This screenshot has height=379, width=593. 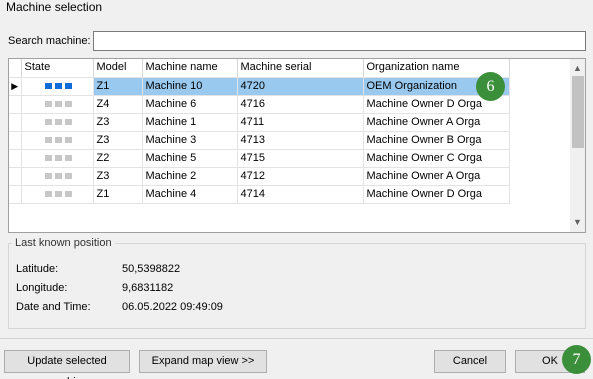 I want to click on column-header-machine-name: Machine name, so click(x=190, y=68).